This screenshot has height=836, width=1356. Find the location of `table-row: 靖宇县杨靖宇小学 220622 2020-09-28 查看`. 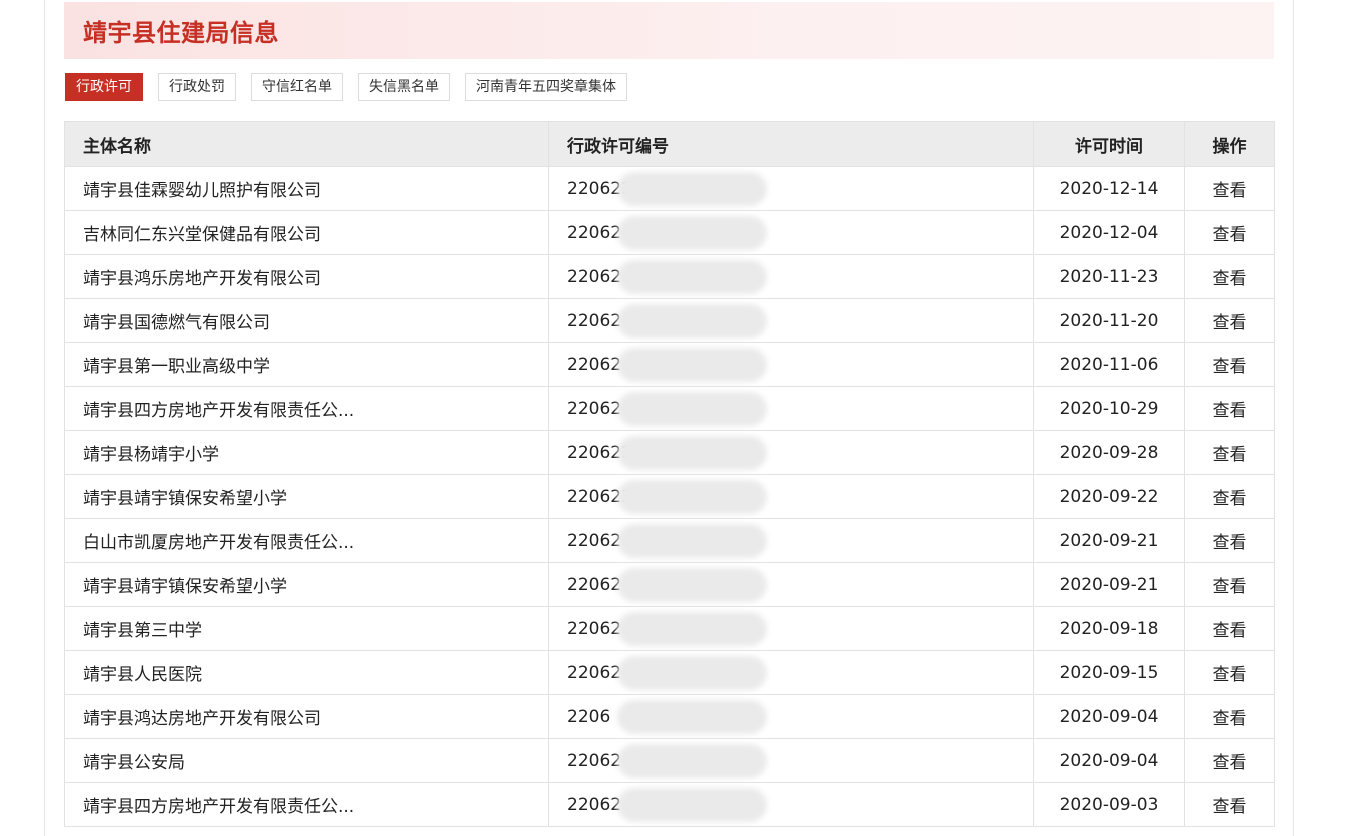

table-row: 靖宇县杨靖宇小学 220622 2020-09-28 查看 is located at coordinates (669, 452).